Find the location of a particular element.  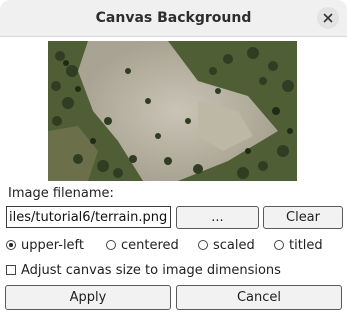

checkbox-indicator is located at coordinates (11, 270).